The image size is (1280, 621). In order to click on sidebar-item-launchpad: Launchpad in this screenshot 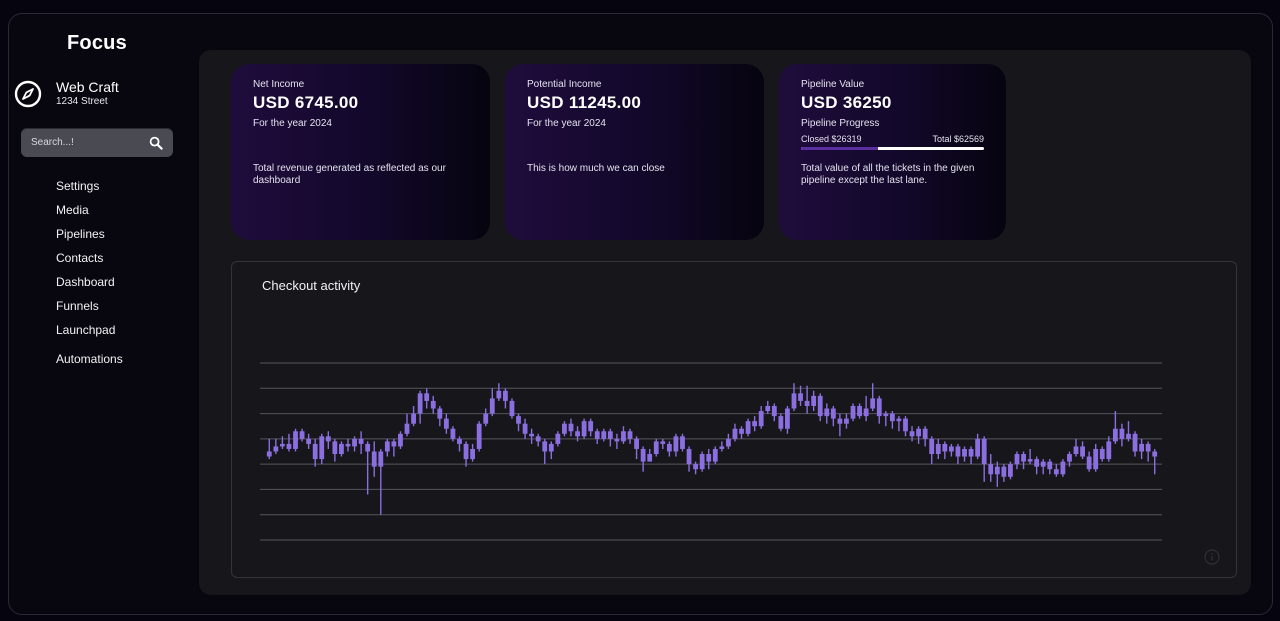, I will do `click(89, 332)`.